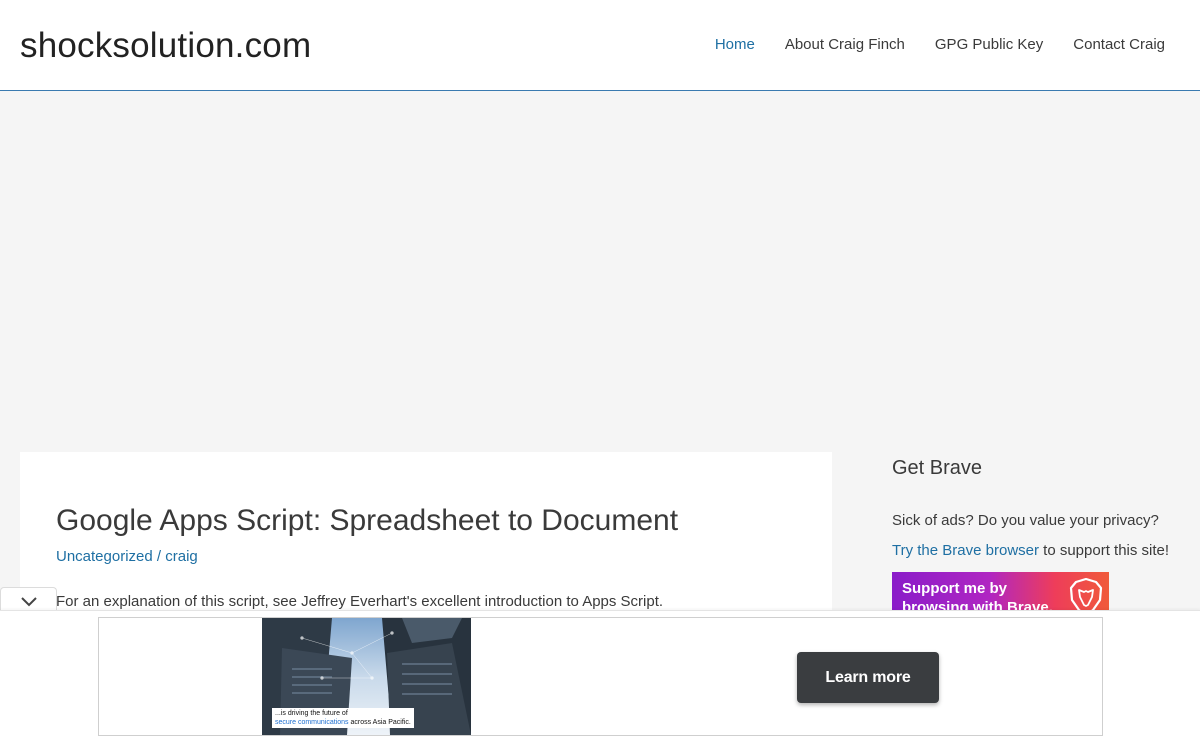  I want to click on widget-text-before: Sick of ads? Do you value your privacy?, so click(1025, 520).